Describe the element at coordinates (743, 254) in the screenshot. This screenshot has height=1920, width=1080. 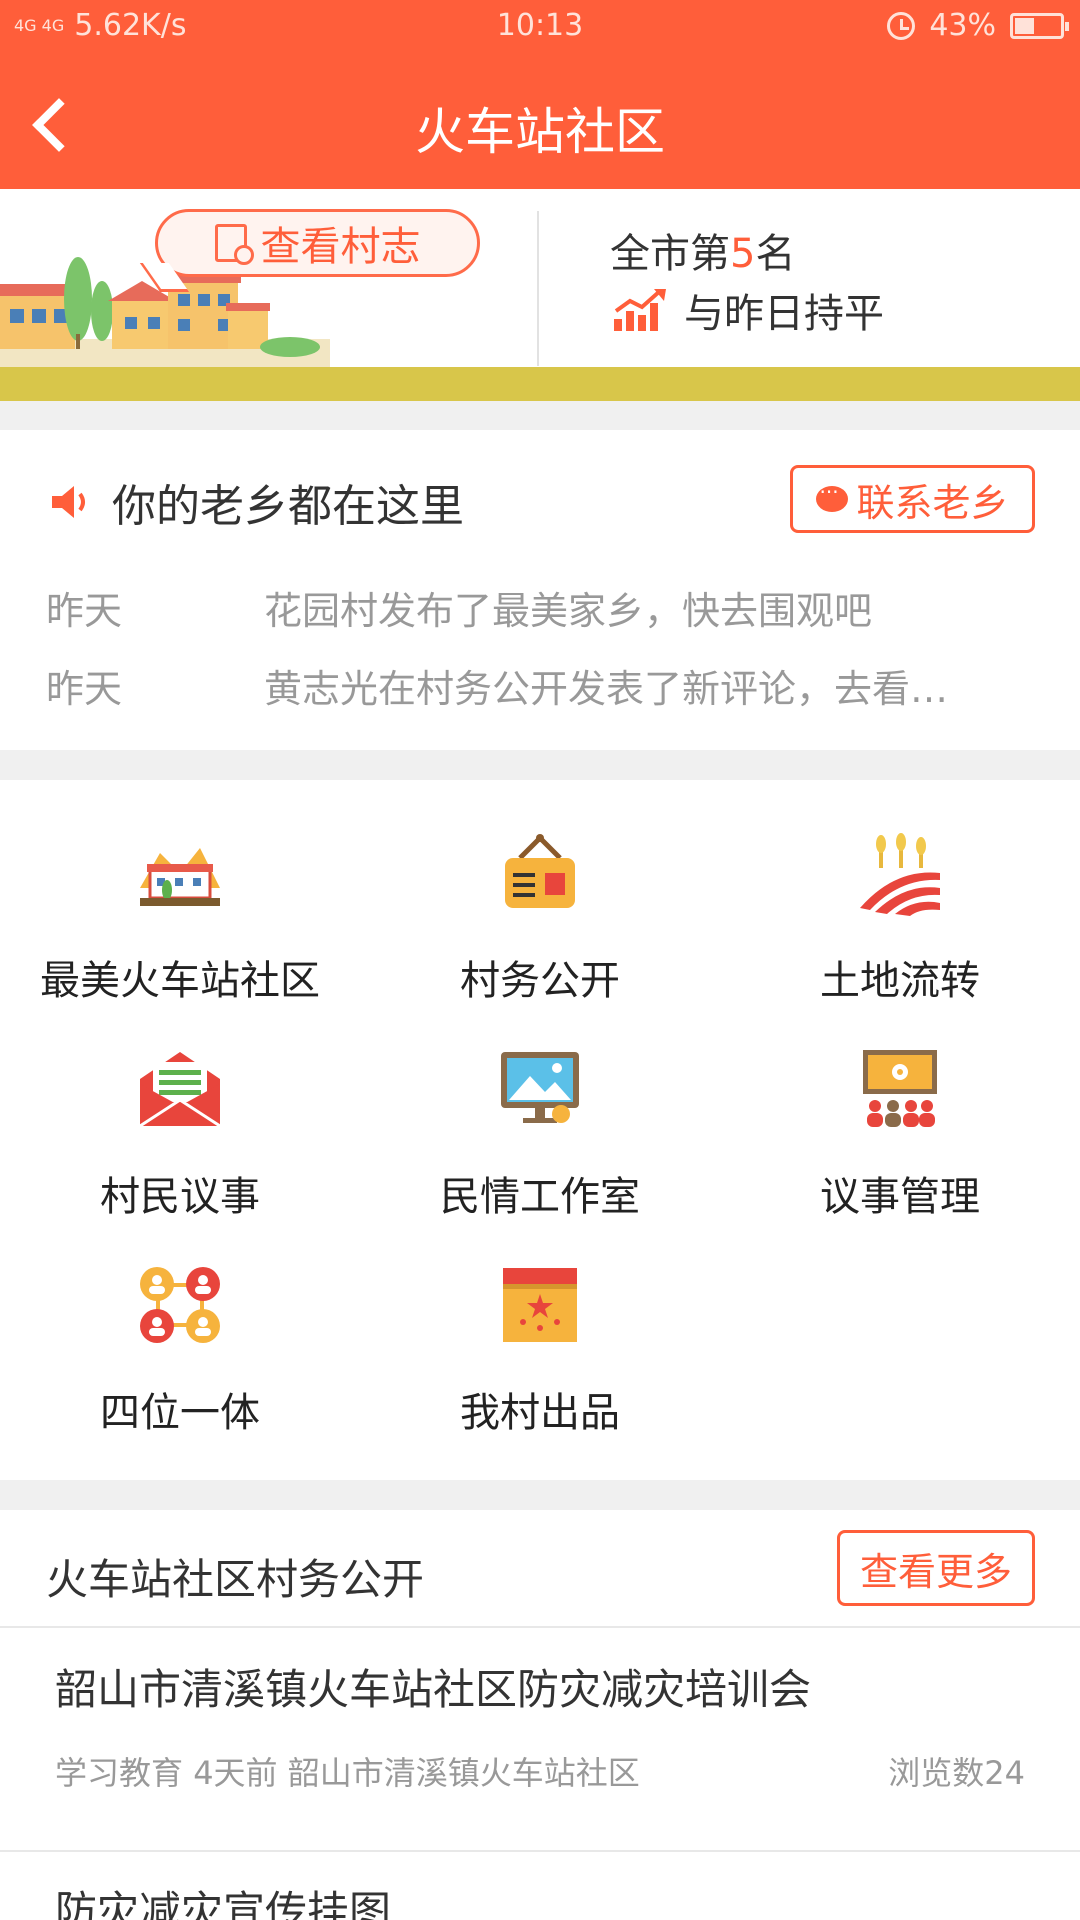
I see `rank-number: 5` at that location.